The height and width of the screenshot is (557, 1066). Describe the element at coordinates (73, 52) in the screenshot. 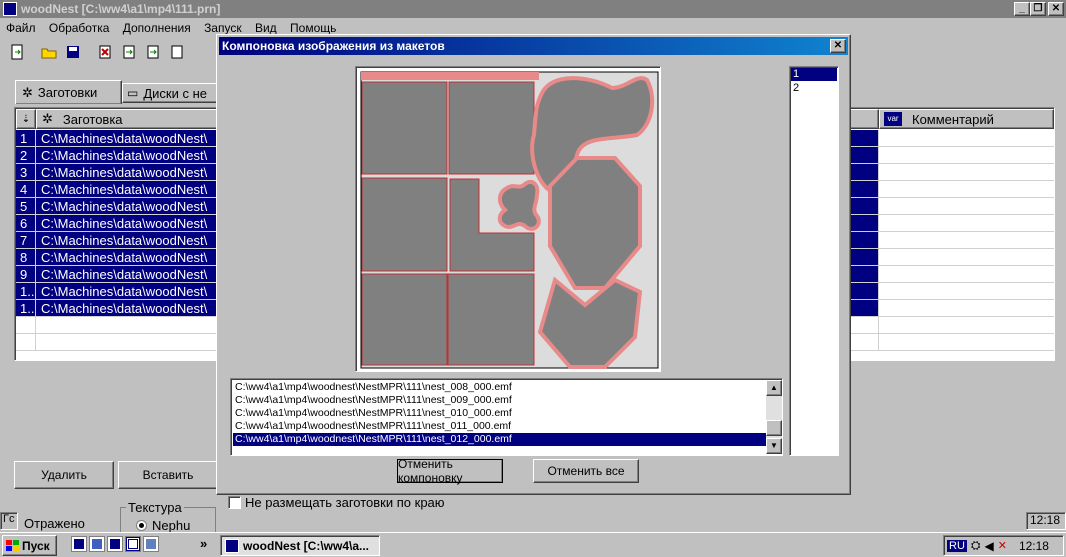

I see `save-icon` at that location.